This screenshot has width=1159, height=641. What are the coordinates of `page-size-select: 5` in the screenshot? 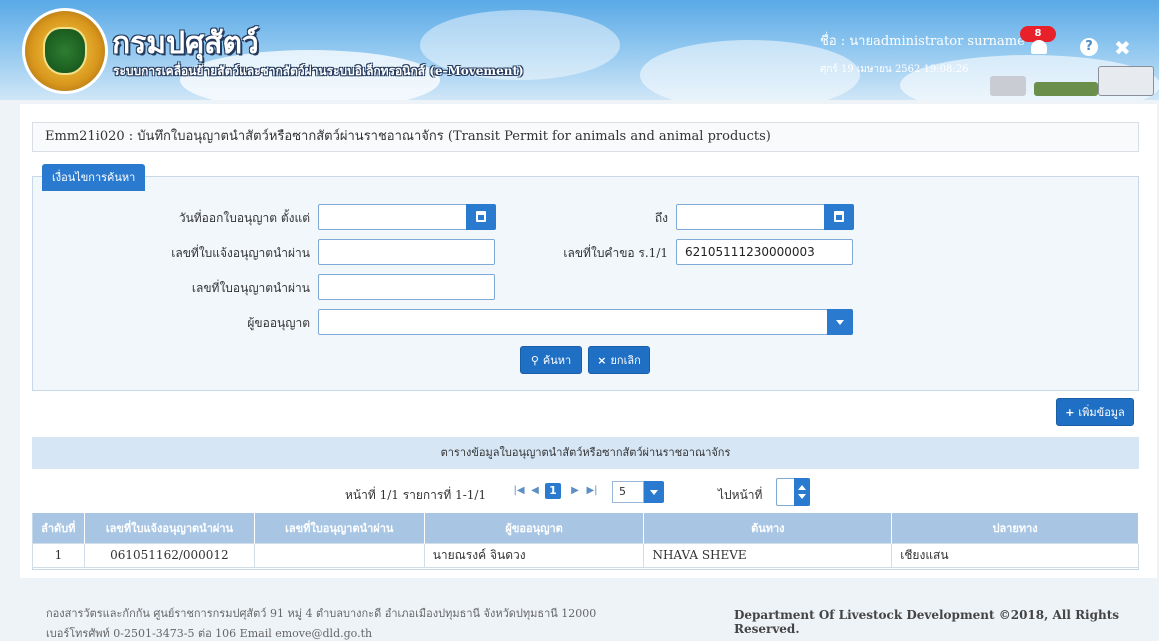 It's located at (628, 492).